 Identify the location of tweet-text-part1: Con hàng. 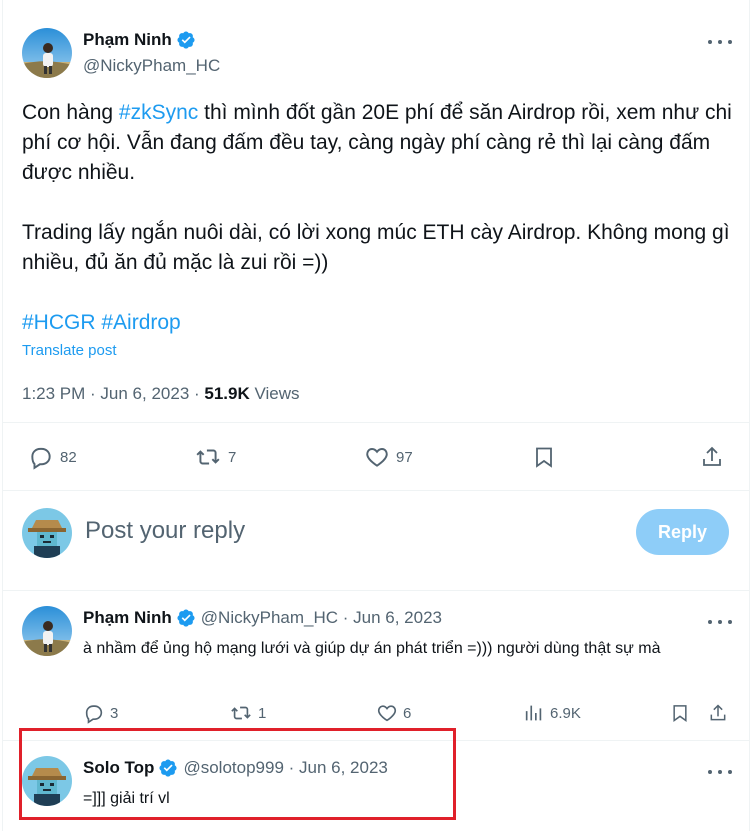
(70, 112).